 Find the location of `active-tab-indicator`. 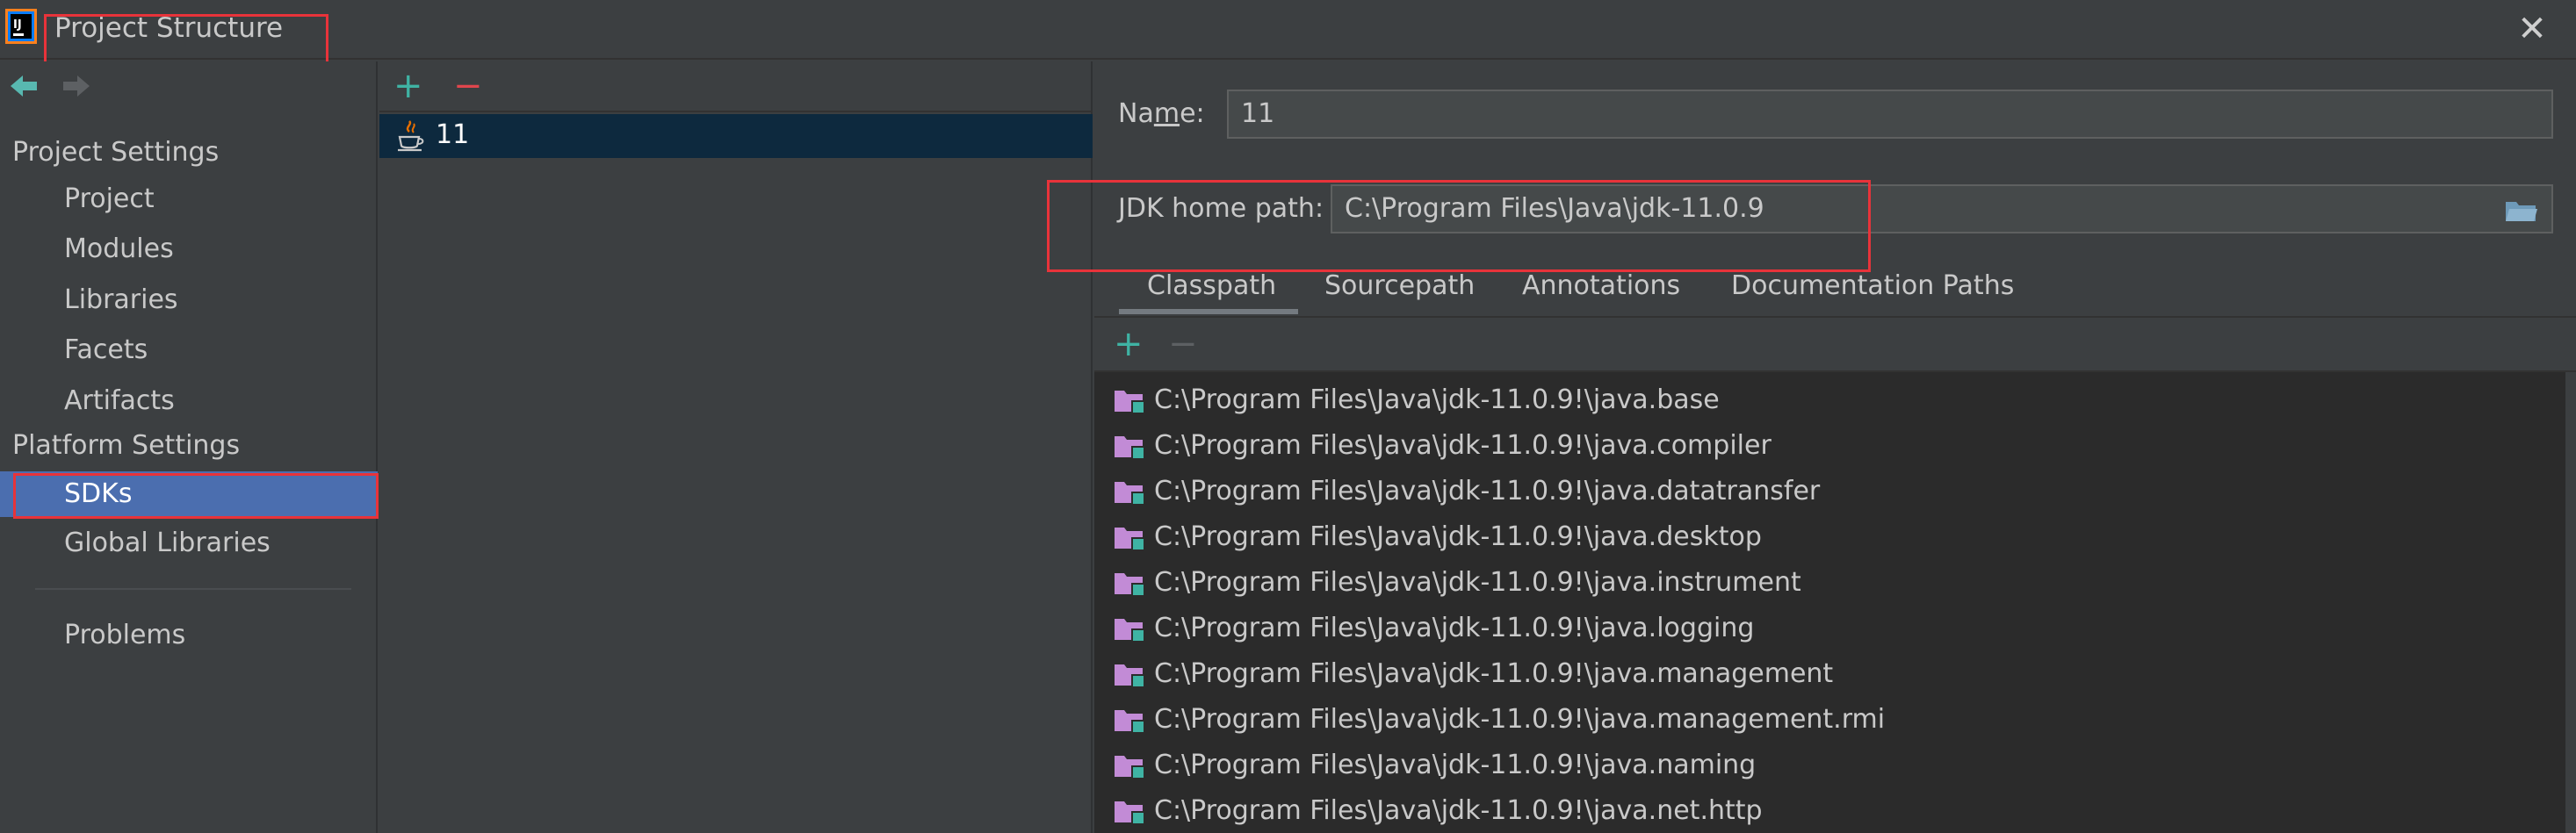

active-tab-indicator is located at coordinates (1208, 312).